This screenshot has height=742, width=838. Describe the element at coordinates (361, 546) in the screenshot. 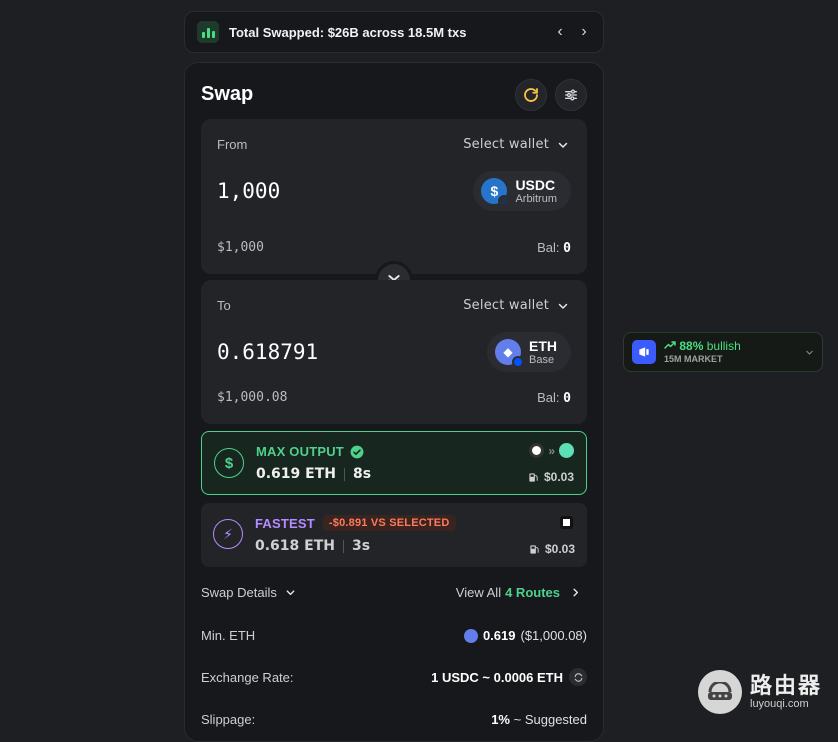

I see `route-time: 3s` at that location.